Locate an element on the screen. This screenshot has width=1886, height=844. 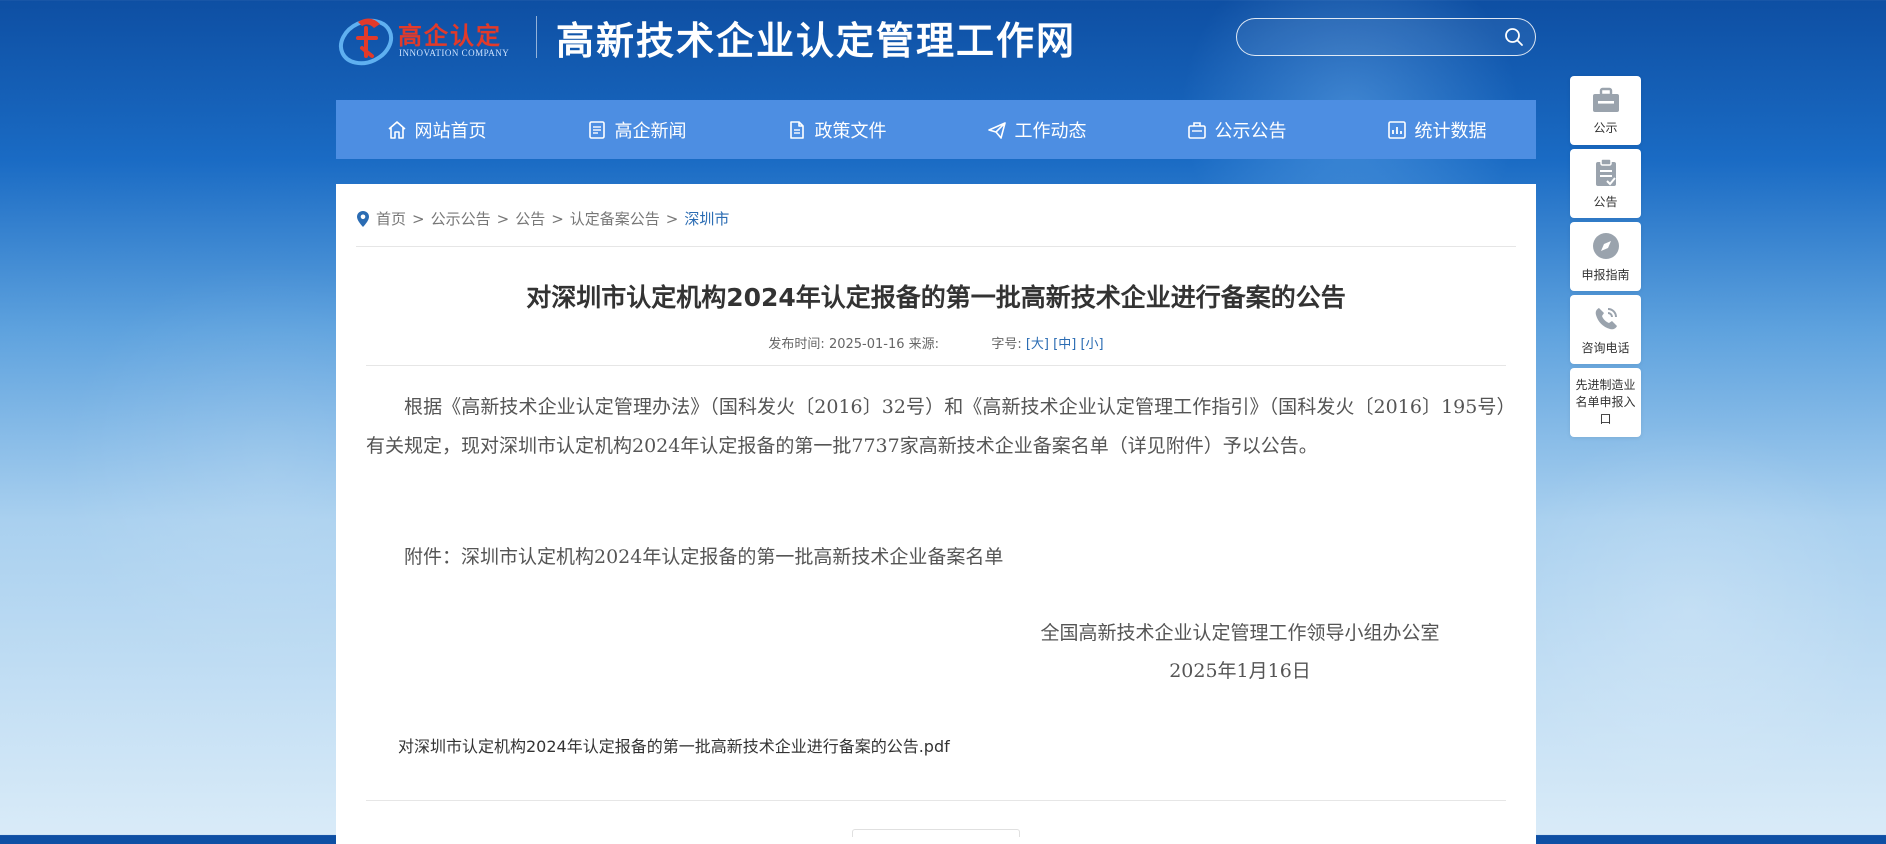
side-item-publicity: 公示 is located at coordinates (1605, 110).